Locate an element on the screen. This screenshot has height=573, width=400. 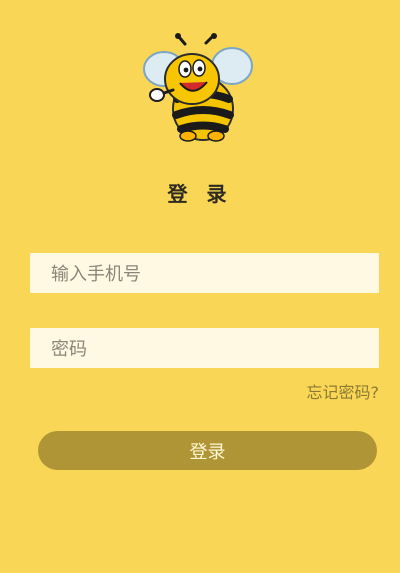
password-placeholder: 密码 is located at coordinates (69, 349).